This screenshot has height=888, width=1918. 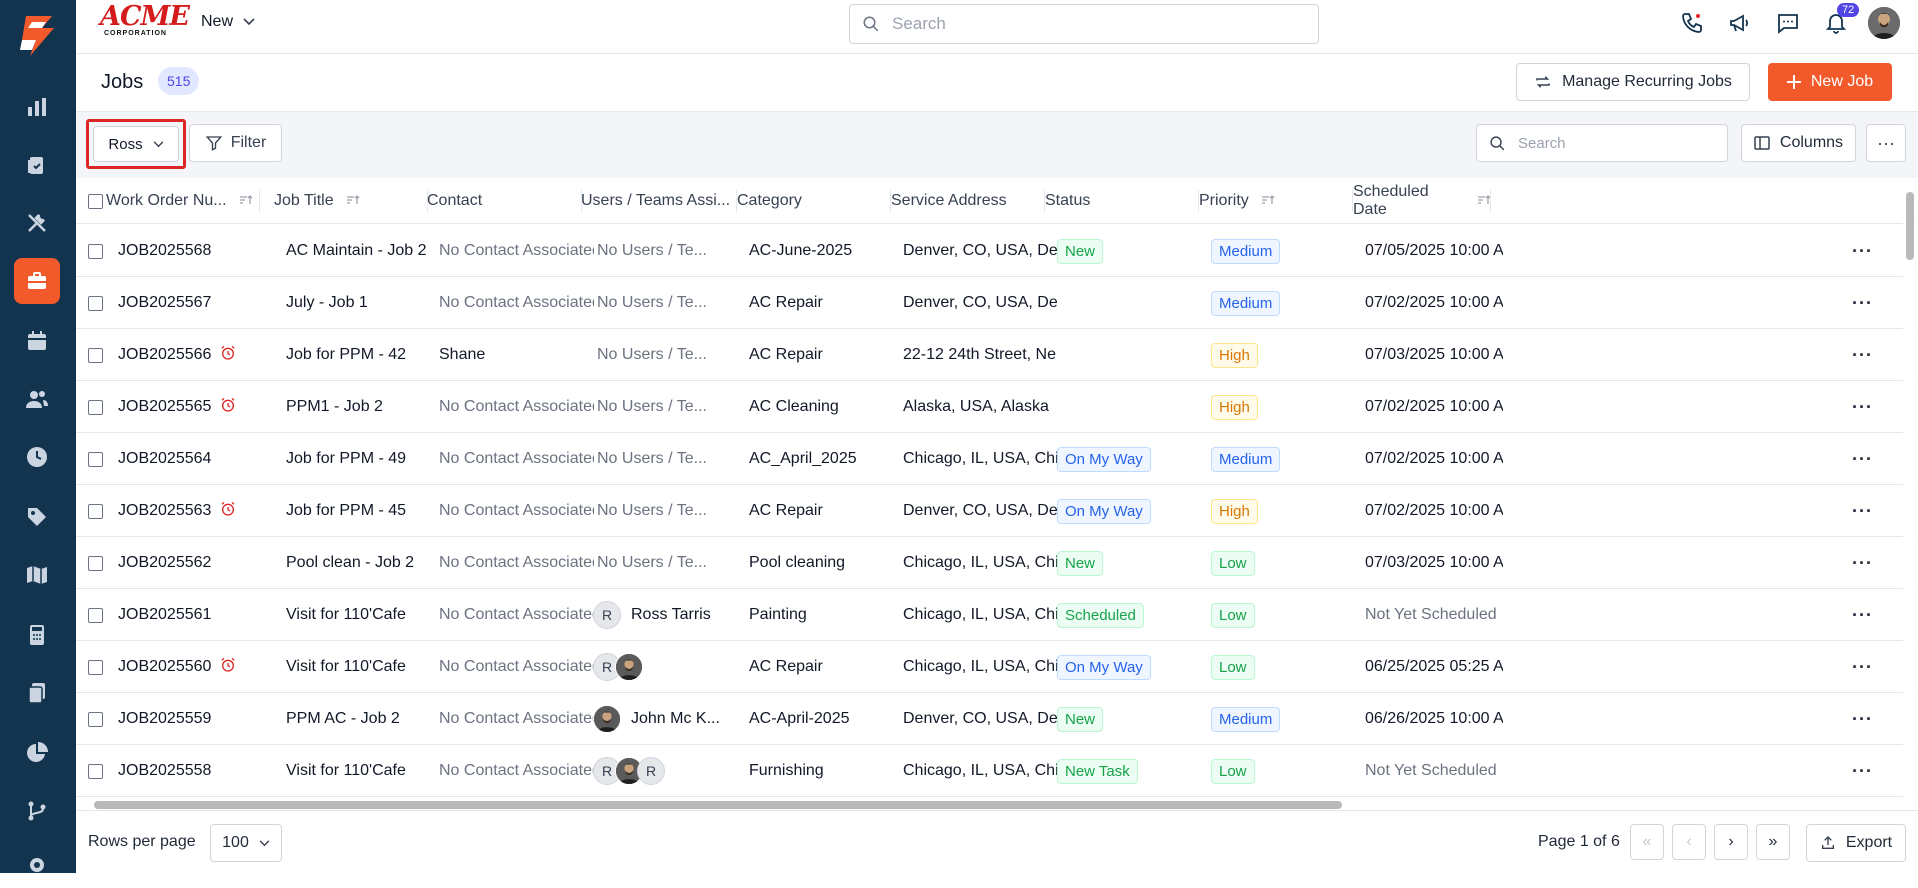 What do you see at coordinates (1276, 201) in the screenshot?
I see `column-header-priority: Priority` at bounding box center [1276, 201].